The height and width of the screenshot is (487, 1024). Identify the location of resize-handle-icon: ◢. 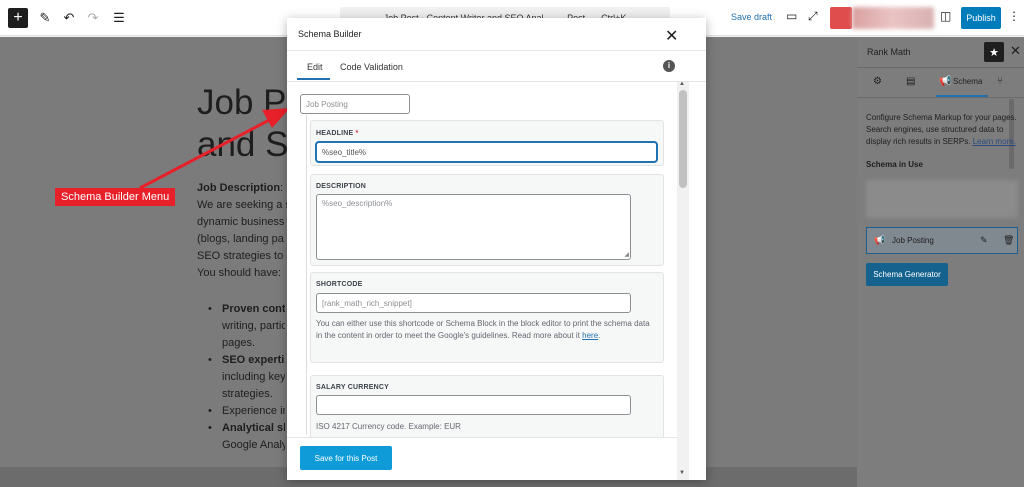
(626, 254).